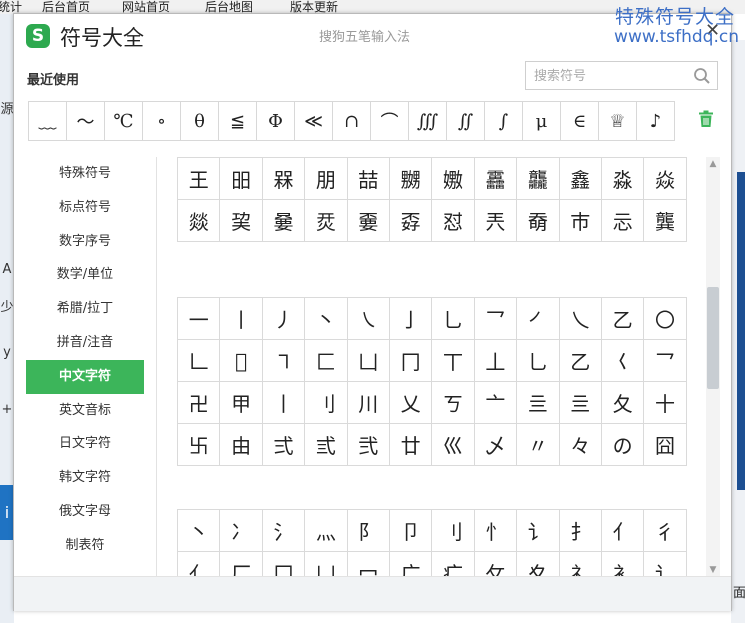  What do you see at coordinates (199, 319) in the screenshot?
I see `symbol-cell: 一` at bounding box center [199, 319].